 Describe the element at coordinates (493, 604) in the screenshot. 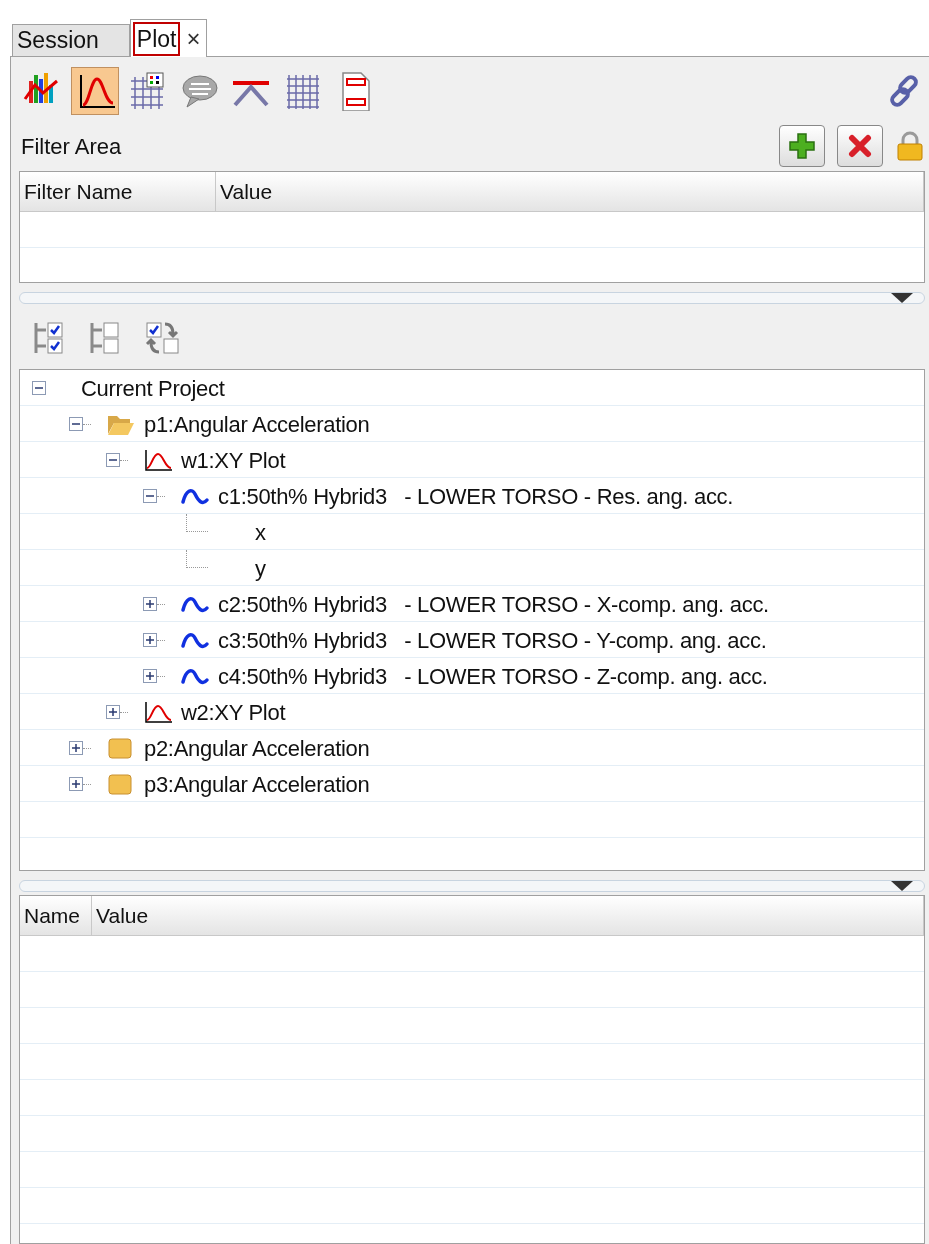

I see `tree-item: c2:50th% Hybrid3 - LOWER TORSO - X-comp. ang. acc.` at that location.